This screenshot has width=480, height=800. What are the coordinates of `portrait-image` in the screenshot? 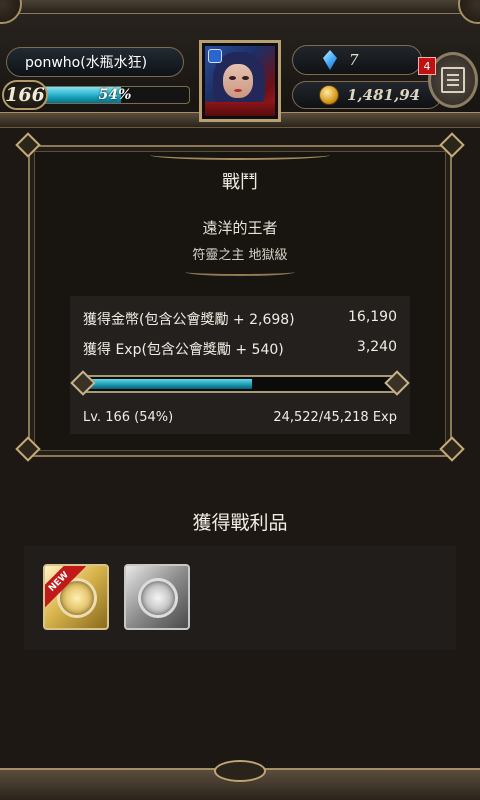 It's located at (240, 81).